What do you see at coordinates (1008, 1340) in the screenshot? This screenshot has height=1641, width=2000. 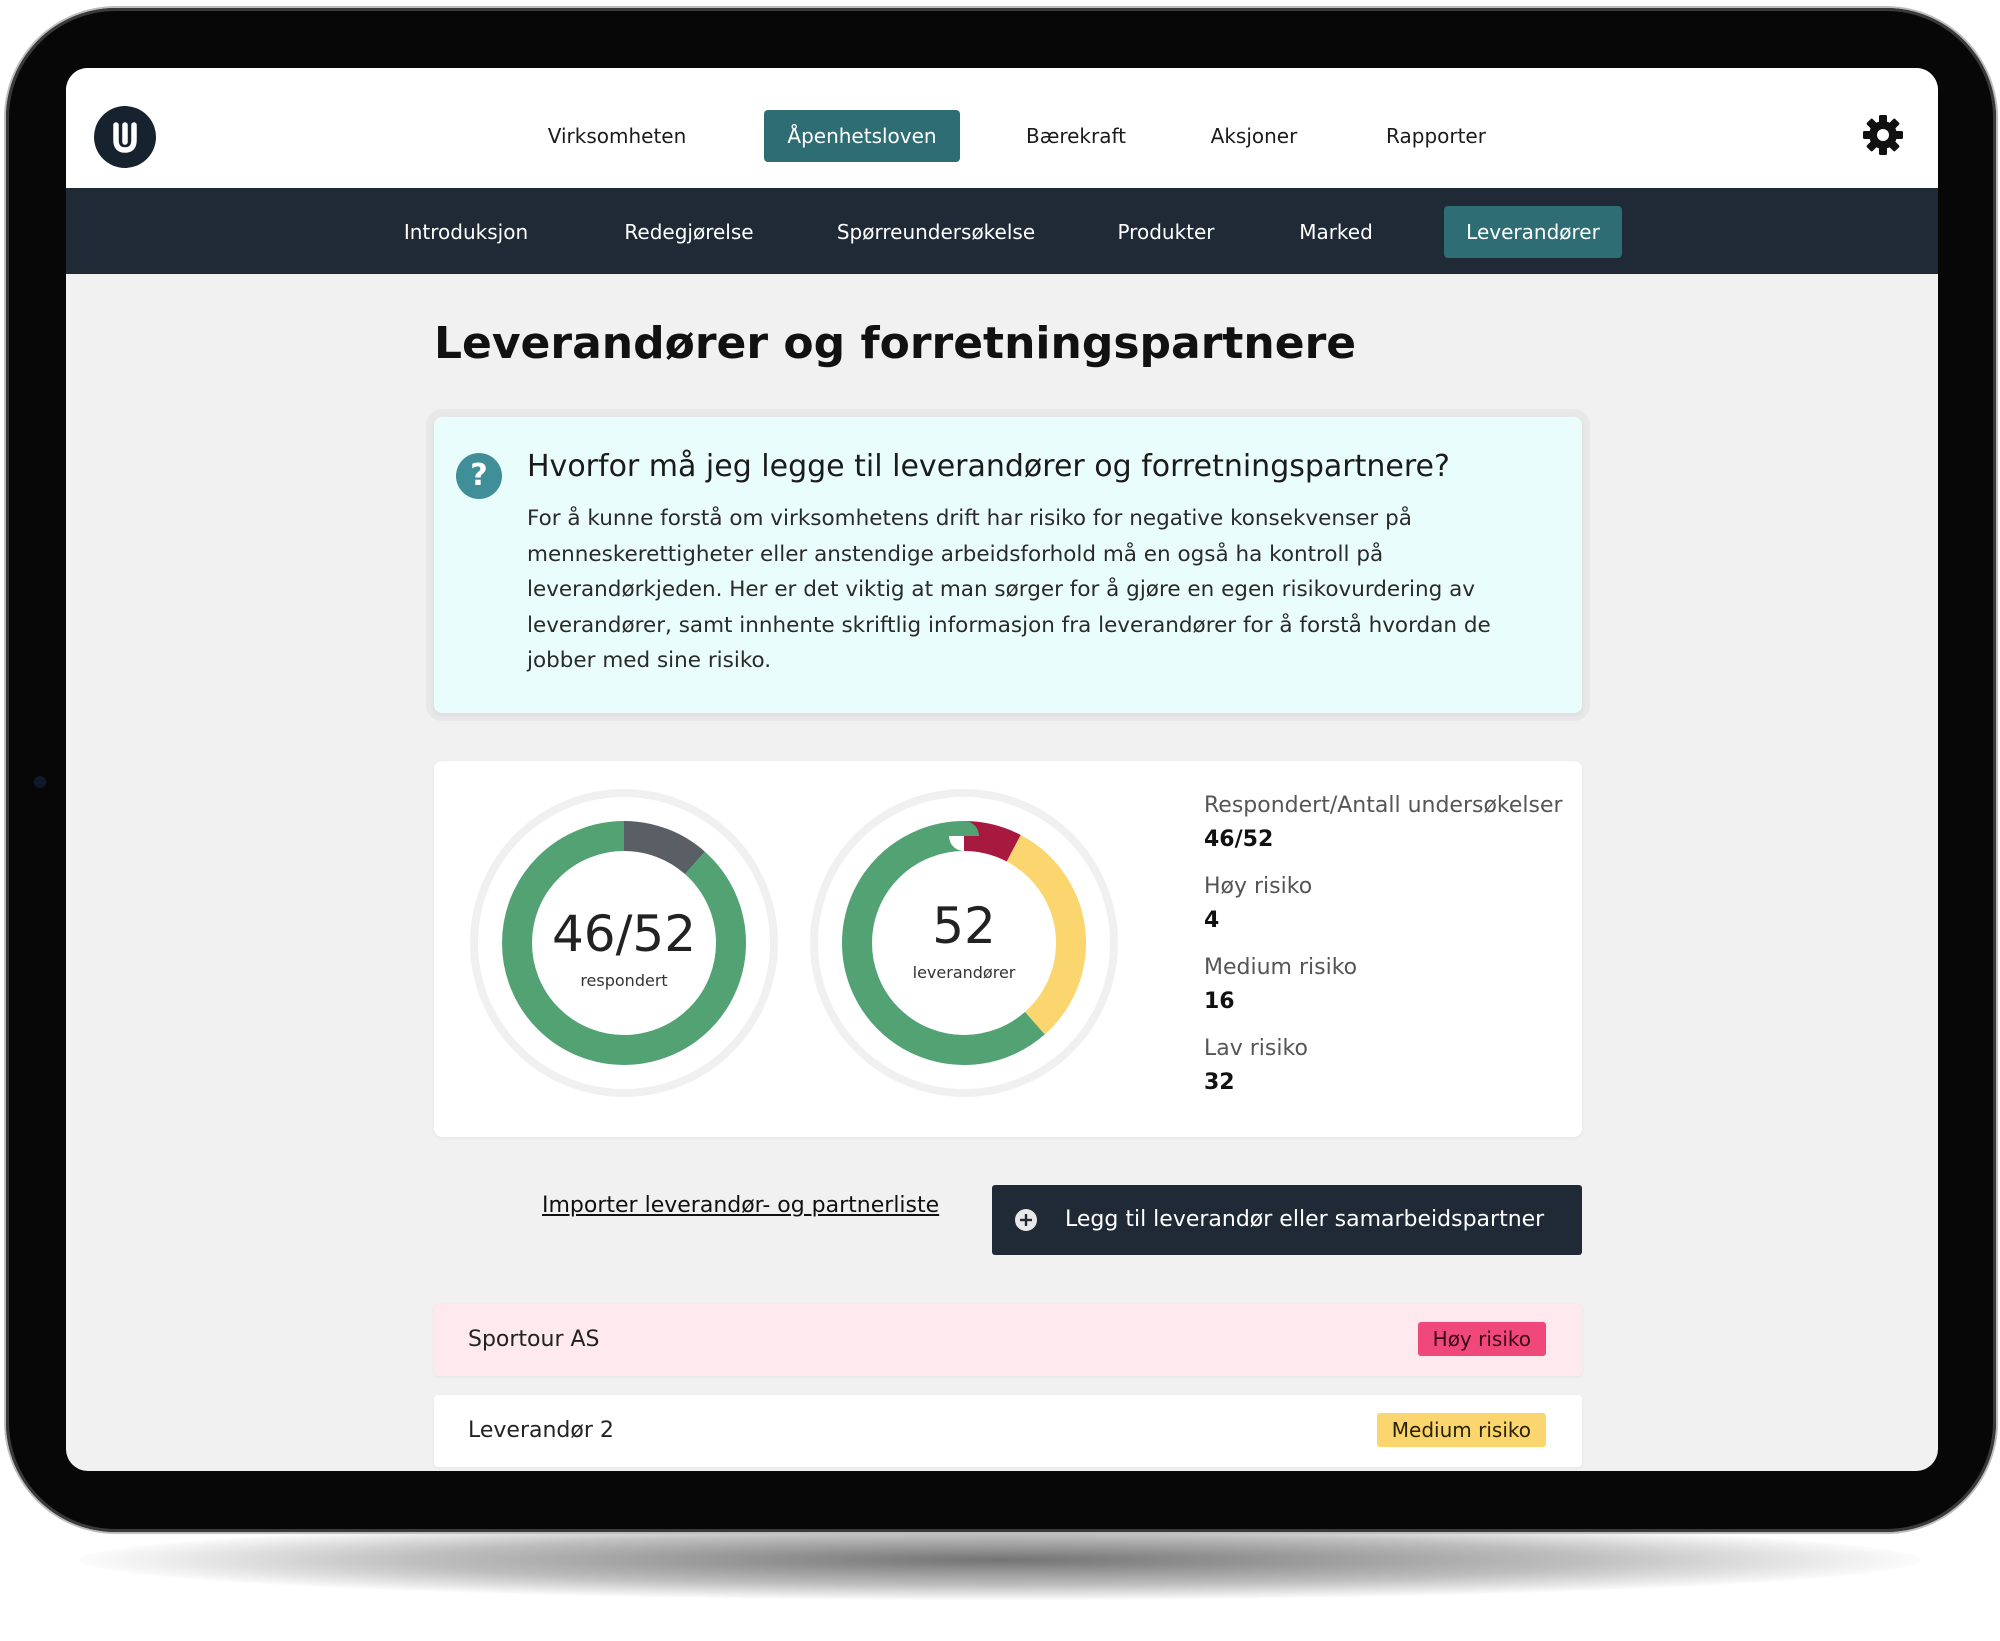 I see `supplier-row: Sportour AS Høy risiko` at bounding box center [1008, 1340].